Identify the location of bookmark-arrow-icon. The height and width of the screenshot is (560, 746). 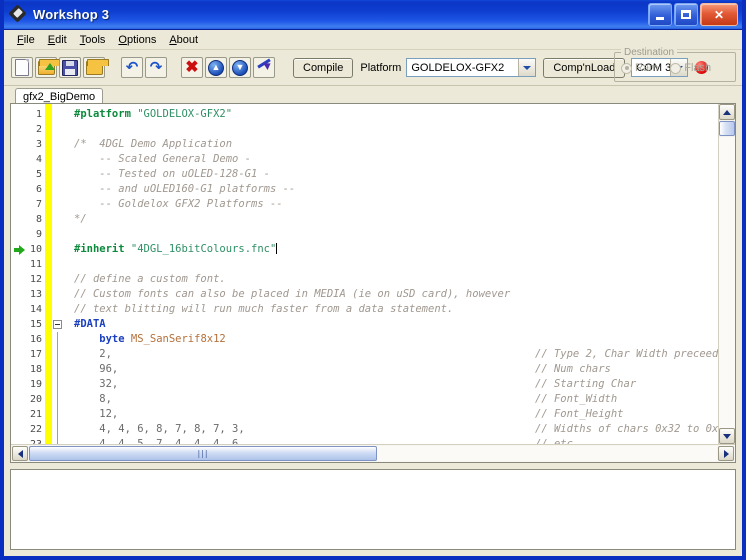
(19, 250).